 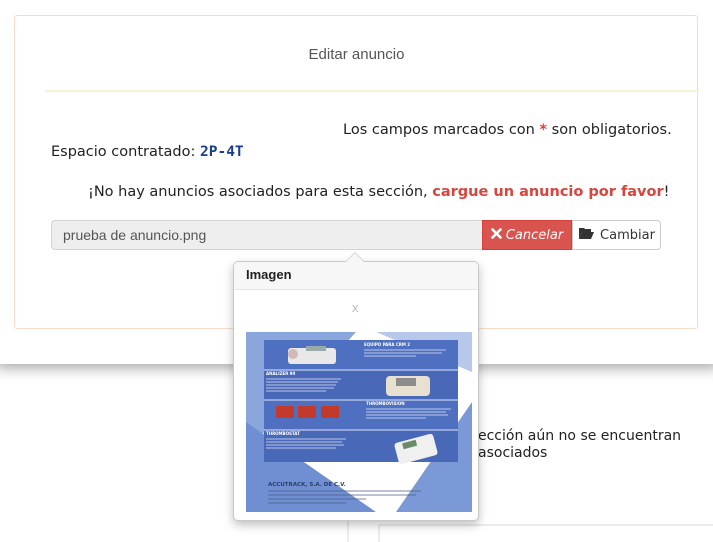 I want to click on change-button: Cambiar, so click(x=616, y=235).